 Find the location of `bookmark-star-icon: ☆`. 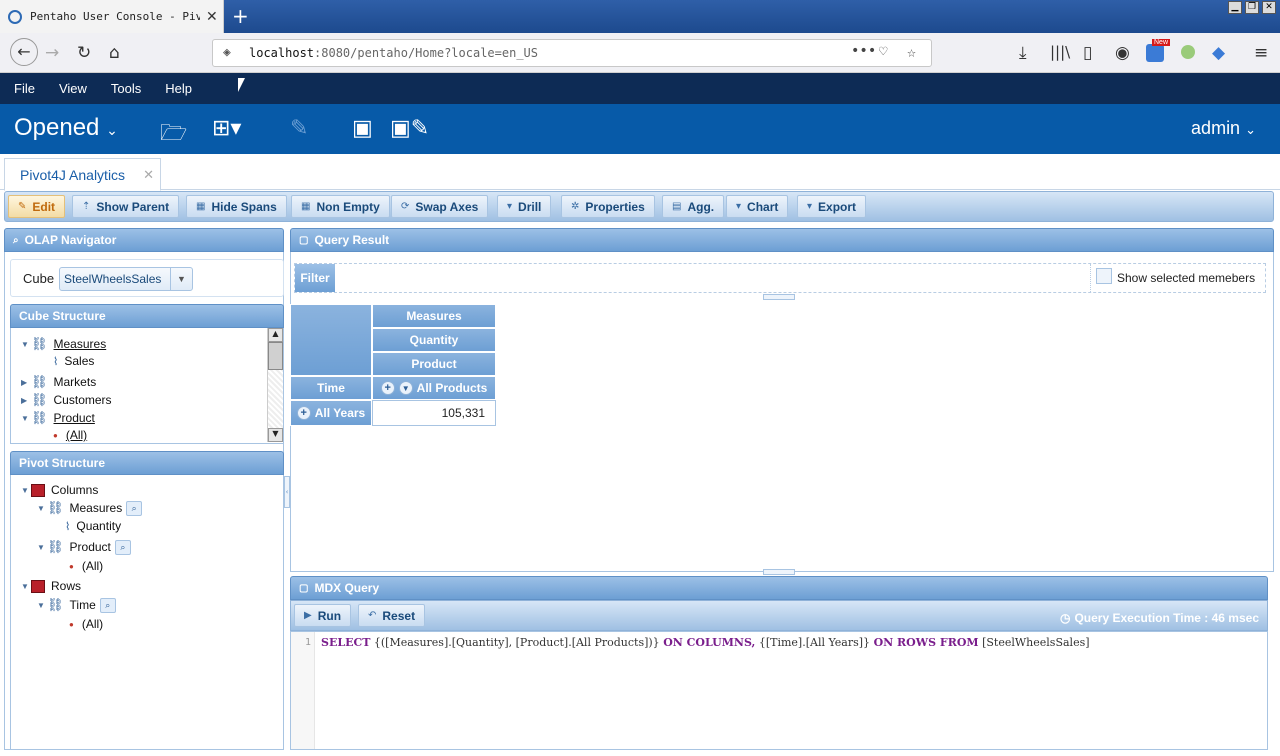

bookmark-star-icon: ☆ is located at coordinates (911, 52).